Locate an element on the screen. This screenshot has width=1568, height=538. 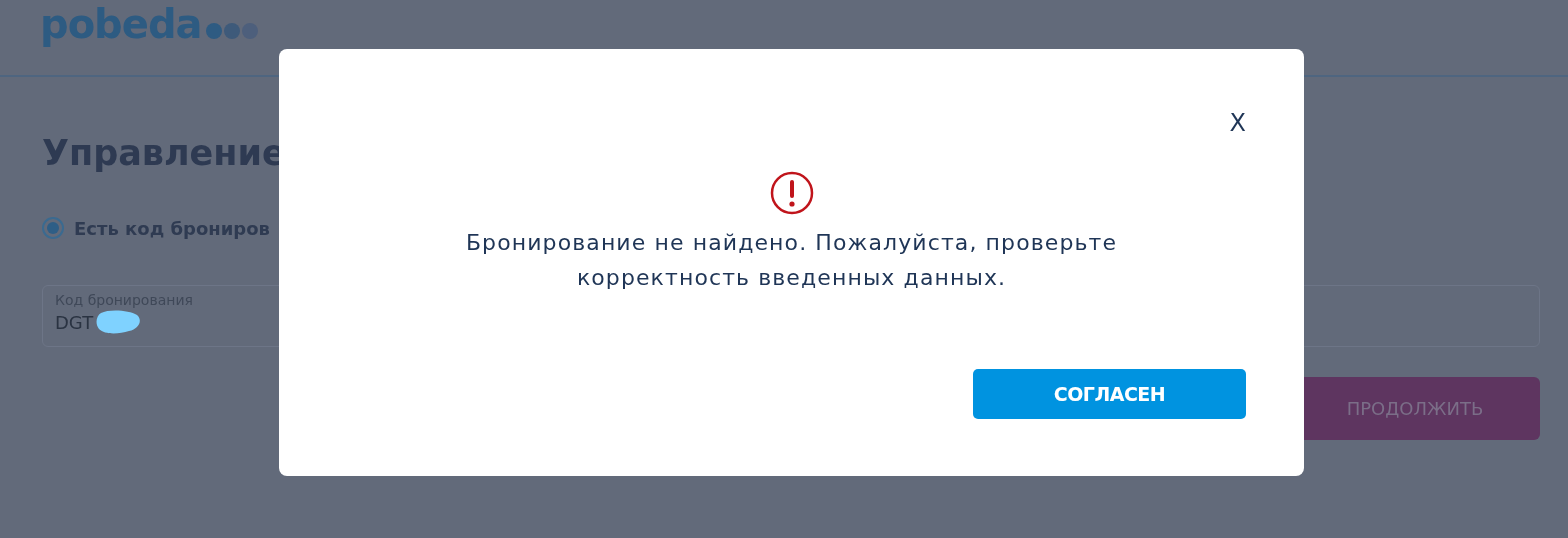
agree-button: СОГЛАСЕН is located at coordinates (1109, 394).